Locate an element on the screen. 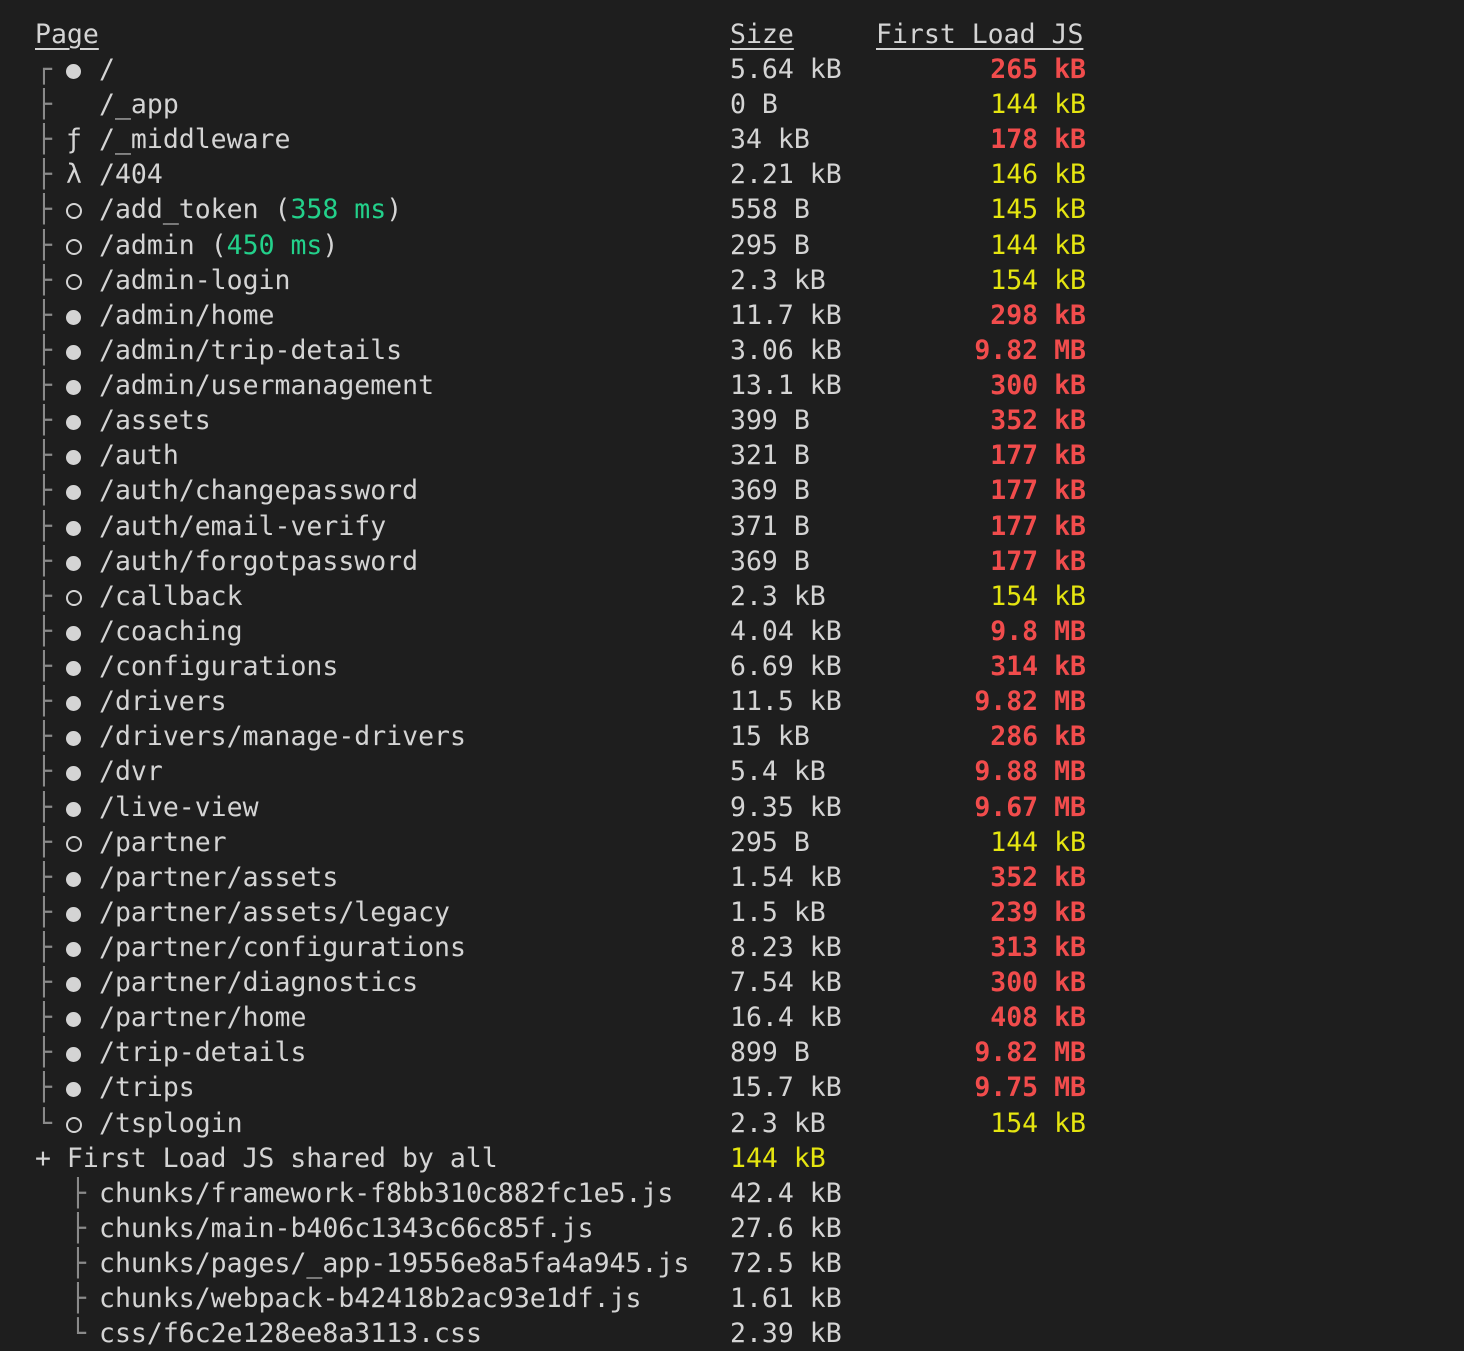 This screenshot has width=1464, height=1351. route-path: /admin-login is located at coordinates (194, 280).